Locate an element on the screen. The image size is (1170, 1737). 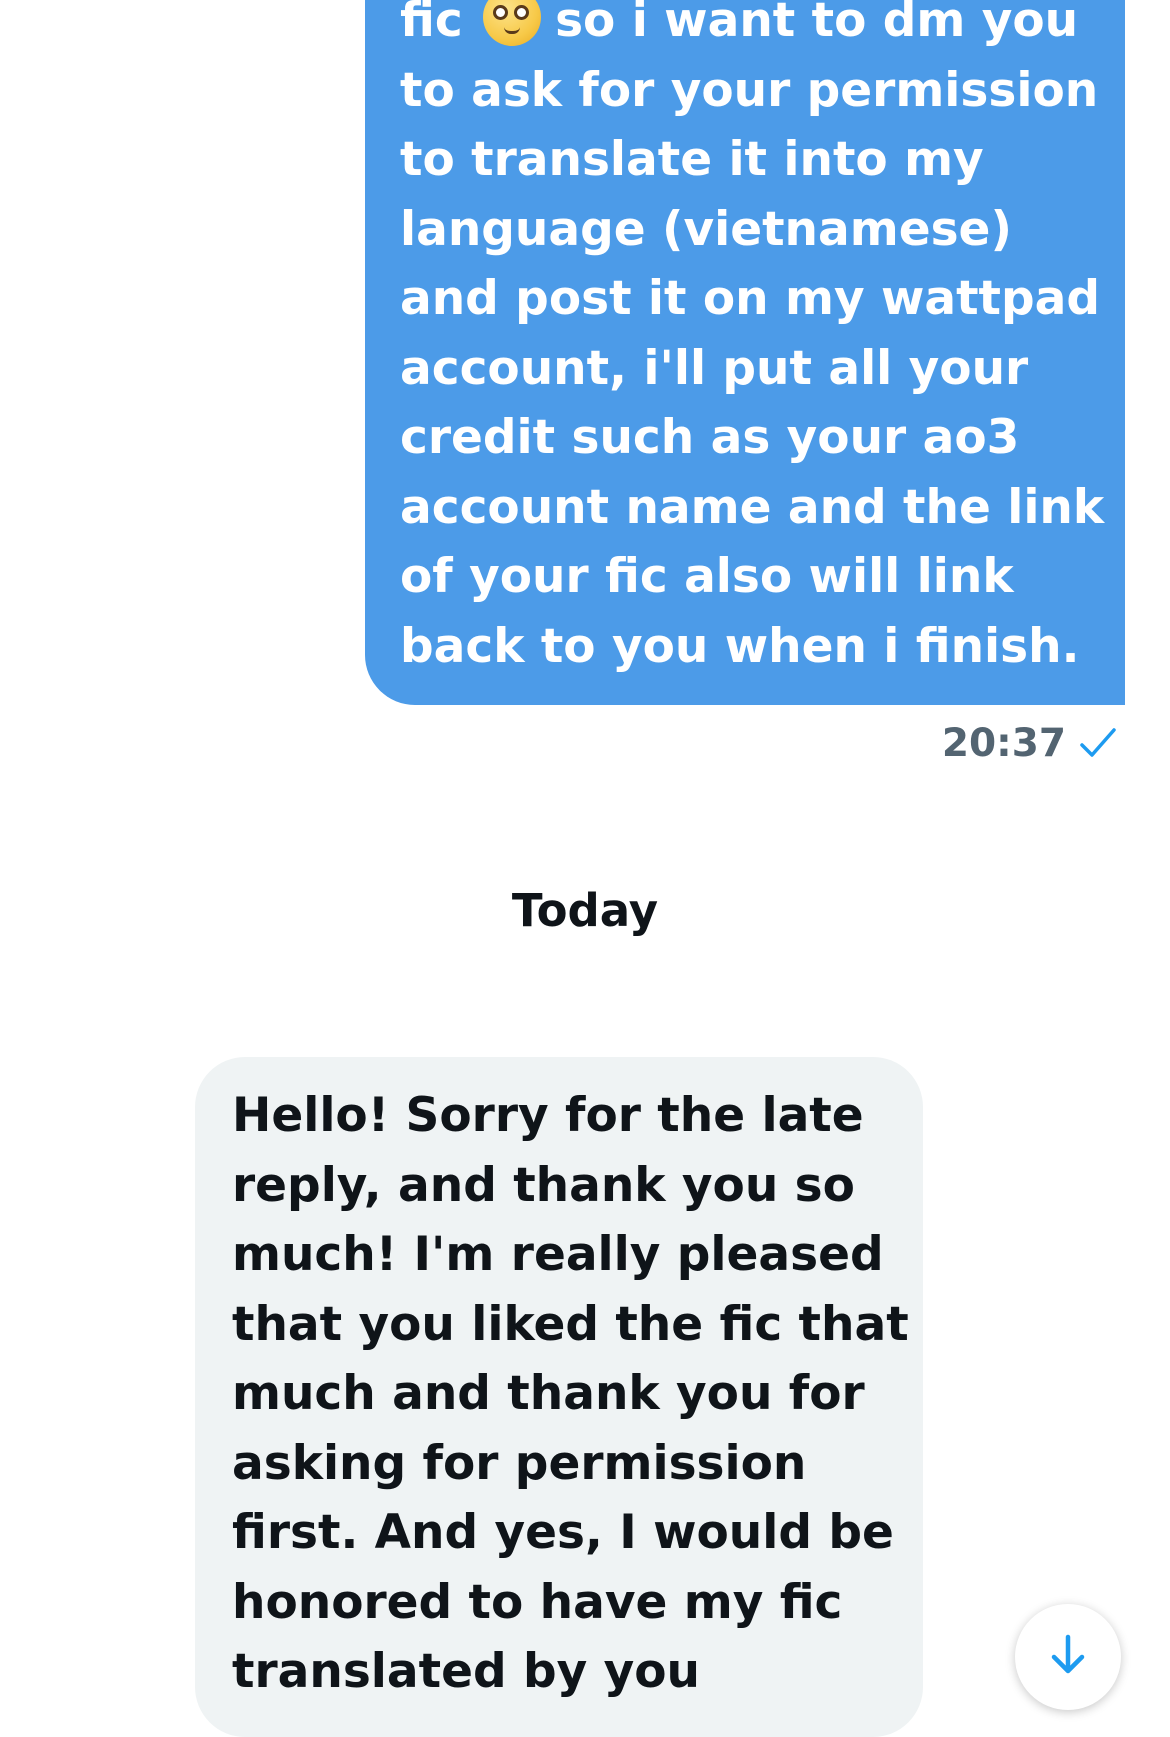
message-timestamp: 20:37 is located at coordinates (1003, 743).